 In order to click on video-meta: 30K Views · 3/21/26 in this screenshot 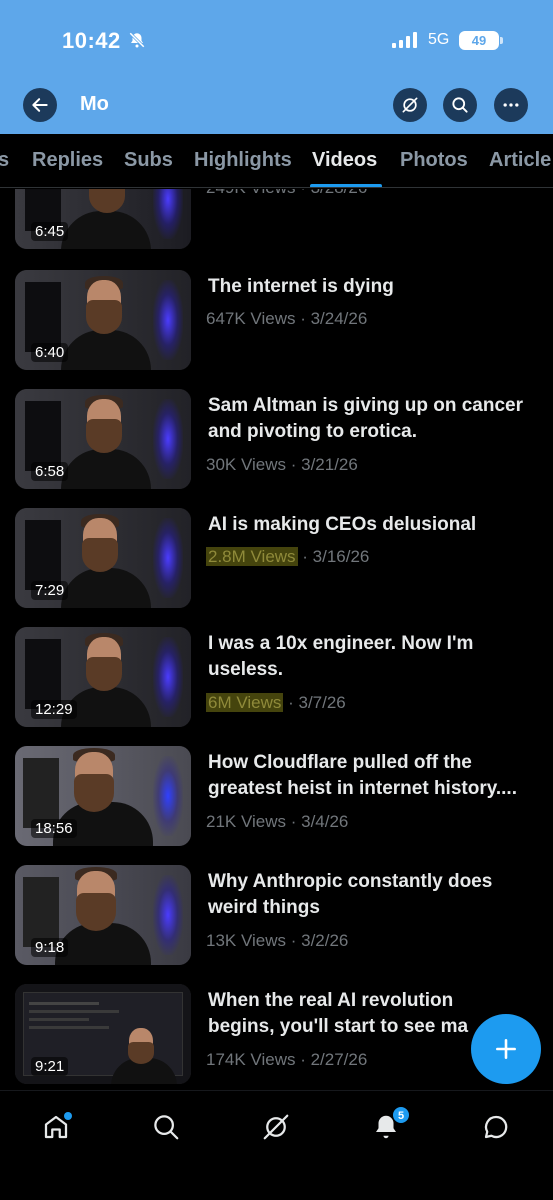, I will do `click(282, 465)`.